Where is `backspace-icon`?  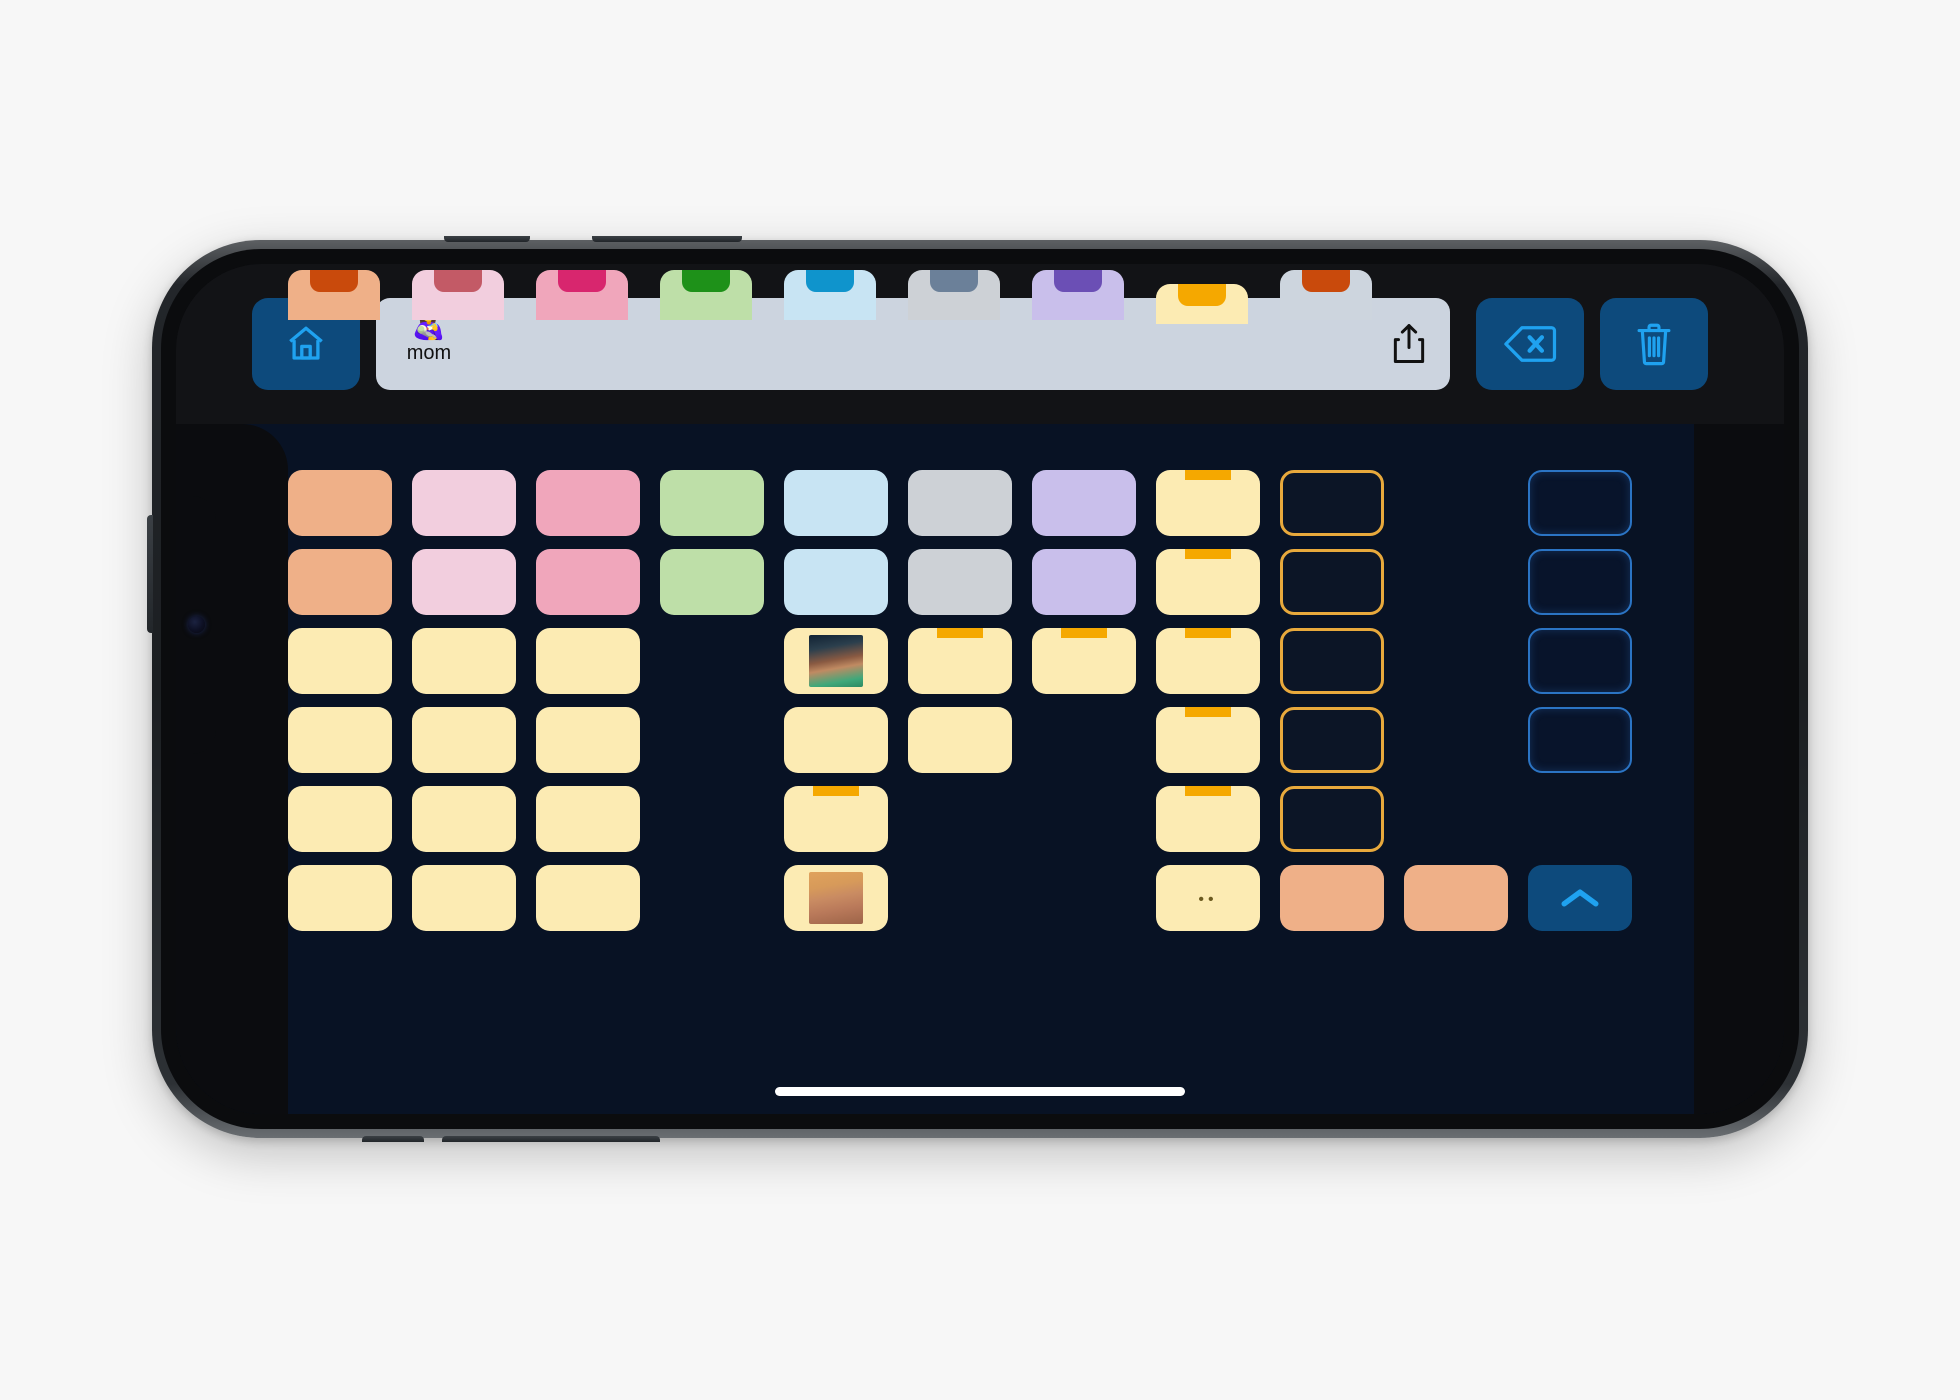 backspace-icon is located at coordinates (1530, 344).